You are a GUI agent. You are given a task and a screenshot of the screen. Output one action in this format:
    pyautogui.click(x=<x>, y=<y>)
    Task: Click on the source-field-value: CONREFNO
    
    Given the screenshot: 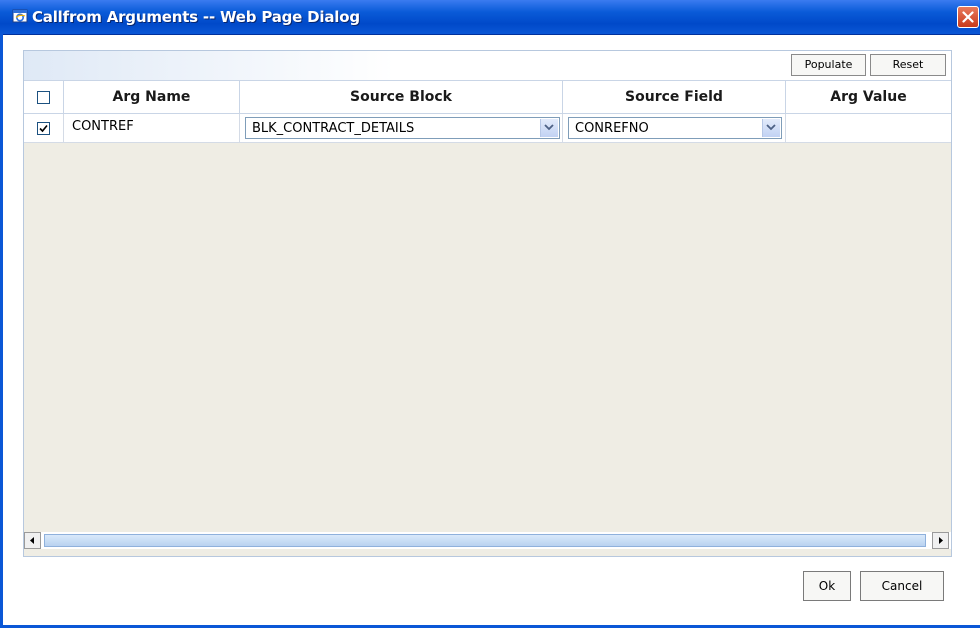 What is the action you would take?
    pyautogui.click(x=612, y=128)
    